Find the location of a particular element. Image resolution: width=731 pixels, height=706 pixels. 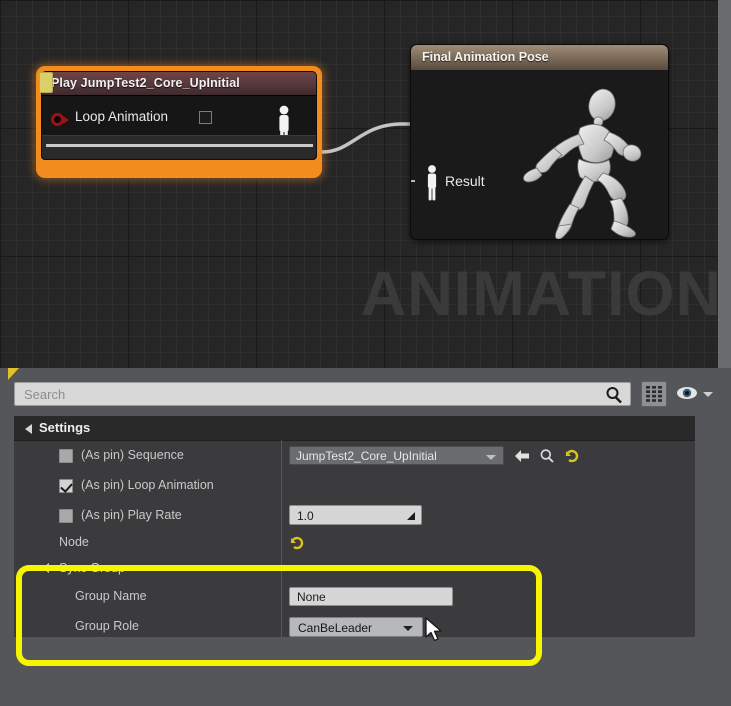

property-label-text: Loop Animation is located at coordinates (170, 485).